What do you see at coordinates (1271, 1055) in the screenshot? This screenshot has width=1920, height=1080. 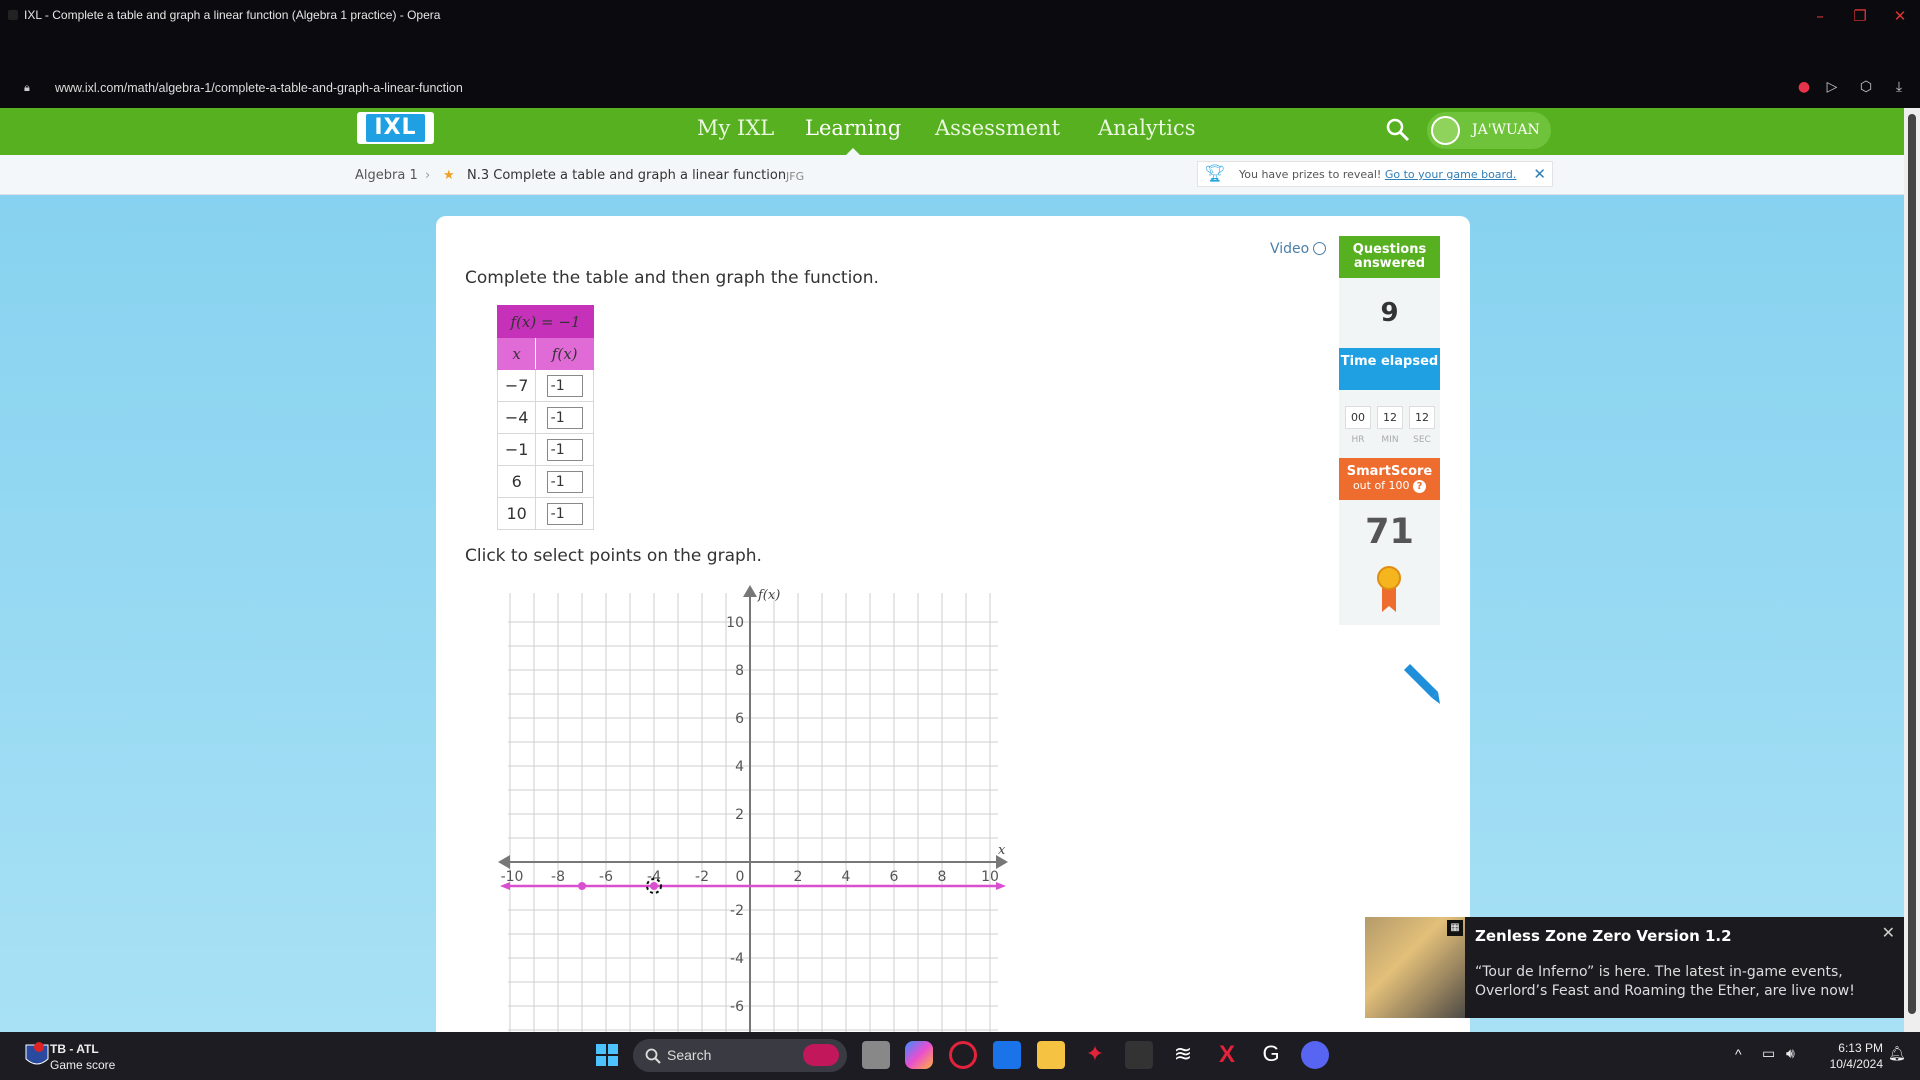 I see `logitech-icon: G` at bounding box center [1271, 1055].